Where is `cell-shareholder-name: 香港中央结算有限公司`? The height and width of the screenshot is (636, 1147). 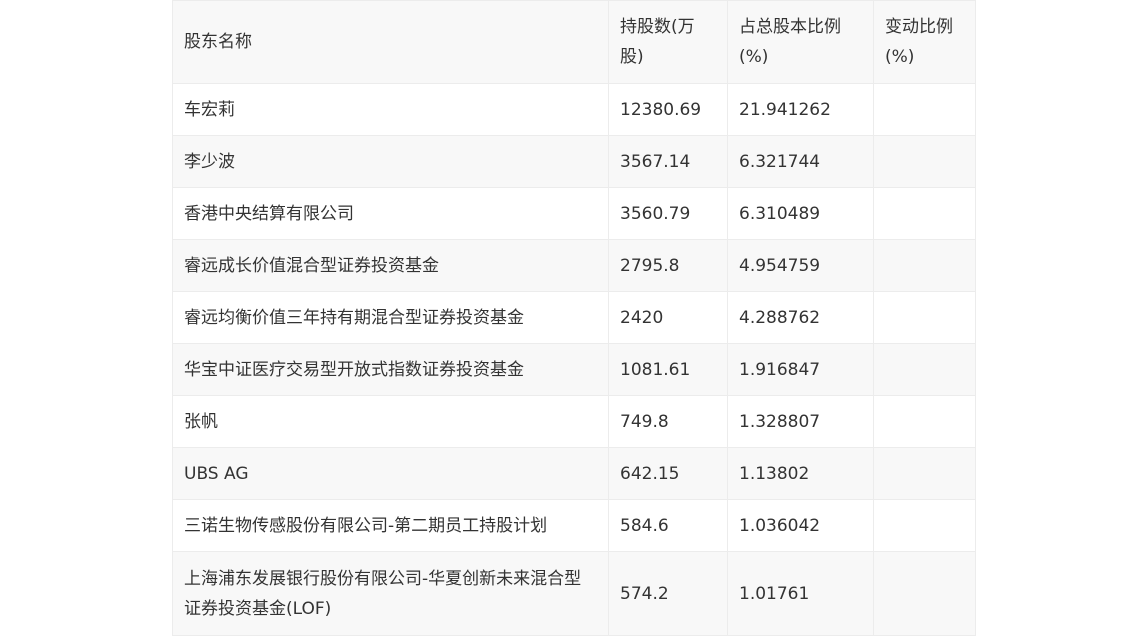
cell-shareholder-name: 香港中央结算有限公司 is located at coordinates (390, 213).